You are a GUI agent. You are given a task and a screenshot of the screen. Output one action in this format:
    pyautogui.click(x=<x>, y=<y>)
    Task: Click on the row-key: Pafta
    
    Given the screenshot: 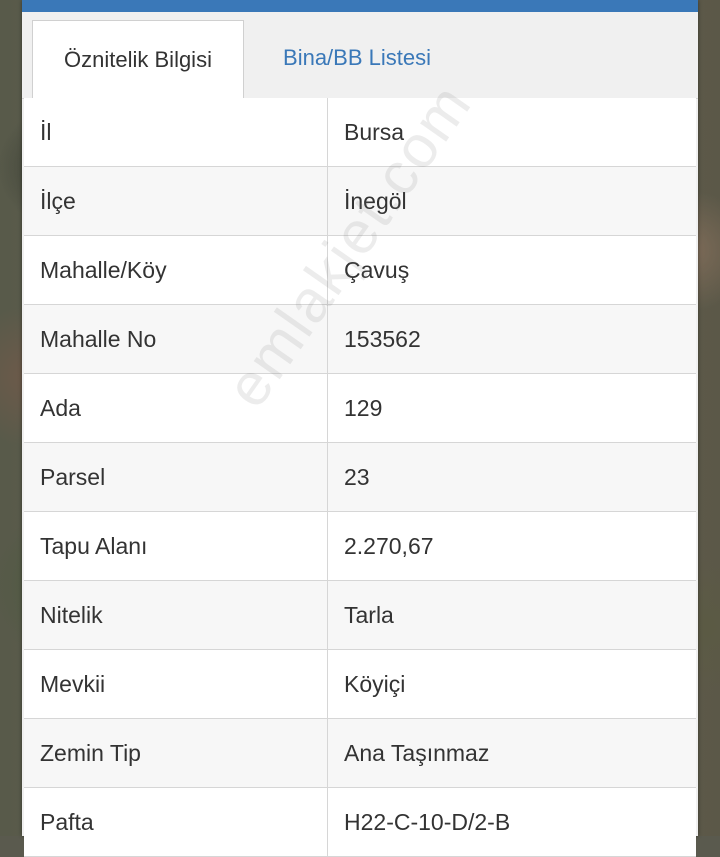 What is the action you would take?
    pyautogui.click(x=176, y=822)
    